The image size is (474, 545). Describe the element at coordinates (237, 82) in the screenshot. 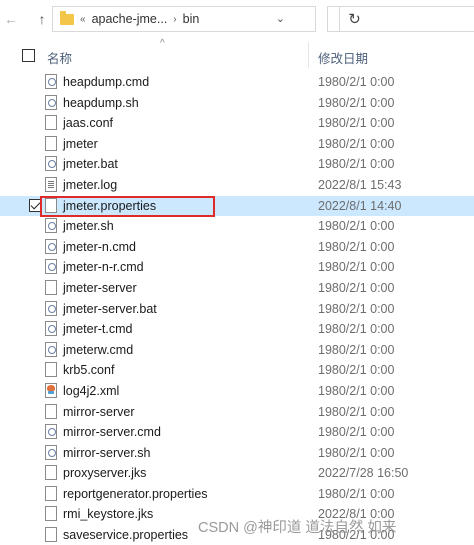

I see `file-row: heapdump.cmd 1980/2/1 0:00` at that location.